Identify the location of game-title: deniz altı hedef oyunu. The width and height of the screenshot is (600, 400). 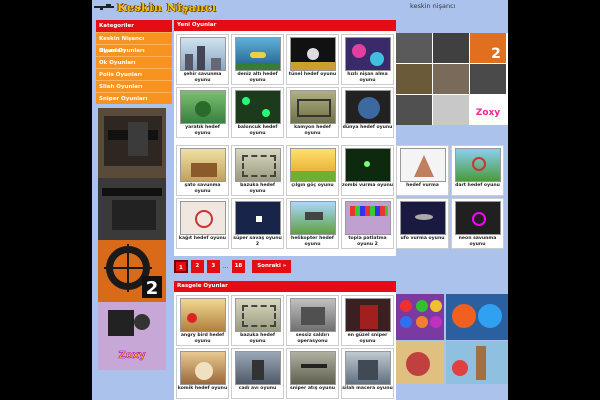
(257, 77).